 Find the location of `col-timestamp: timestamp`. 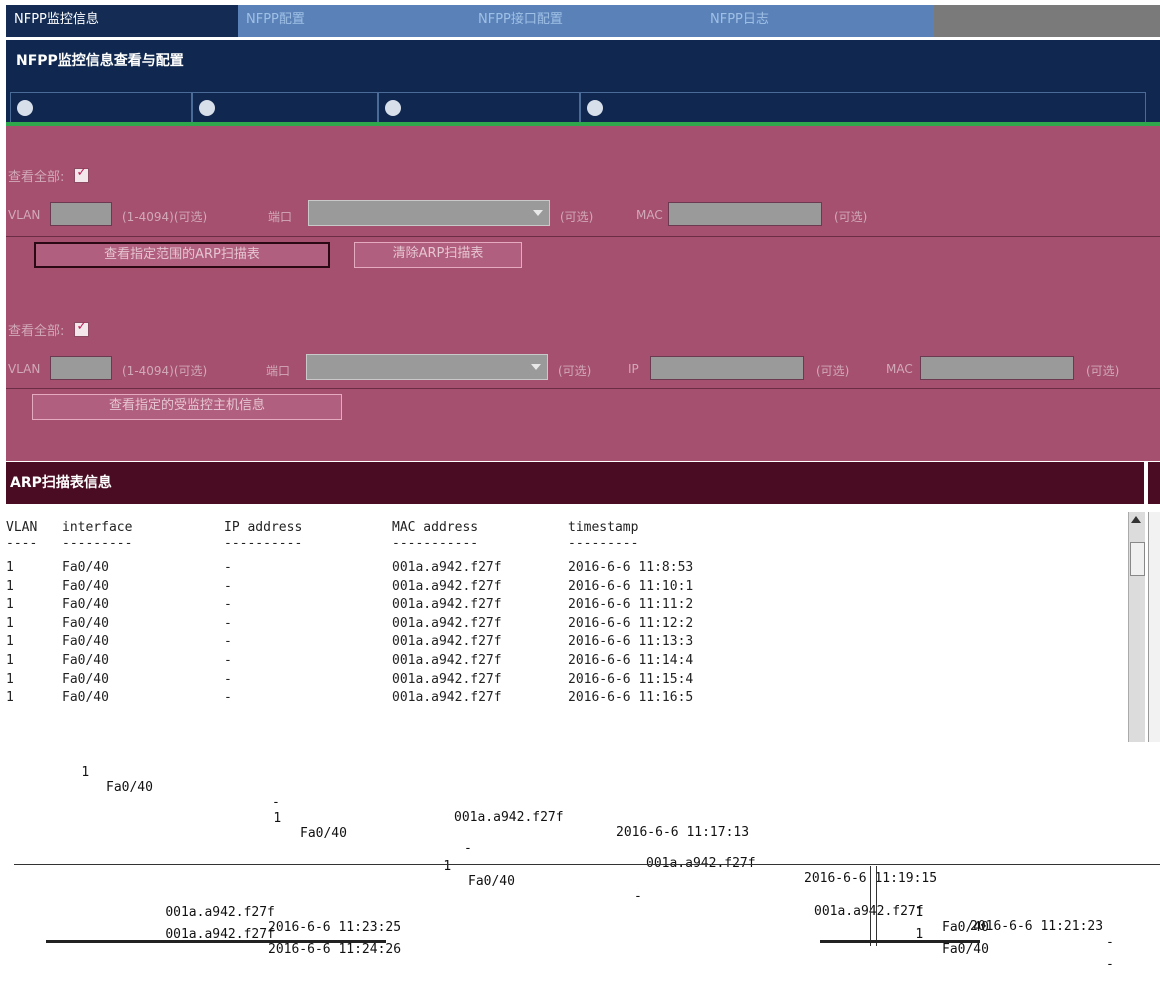

col-timestamp: timestamp is located at coordinates (603, 527).